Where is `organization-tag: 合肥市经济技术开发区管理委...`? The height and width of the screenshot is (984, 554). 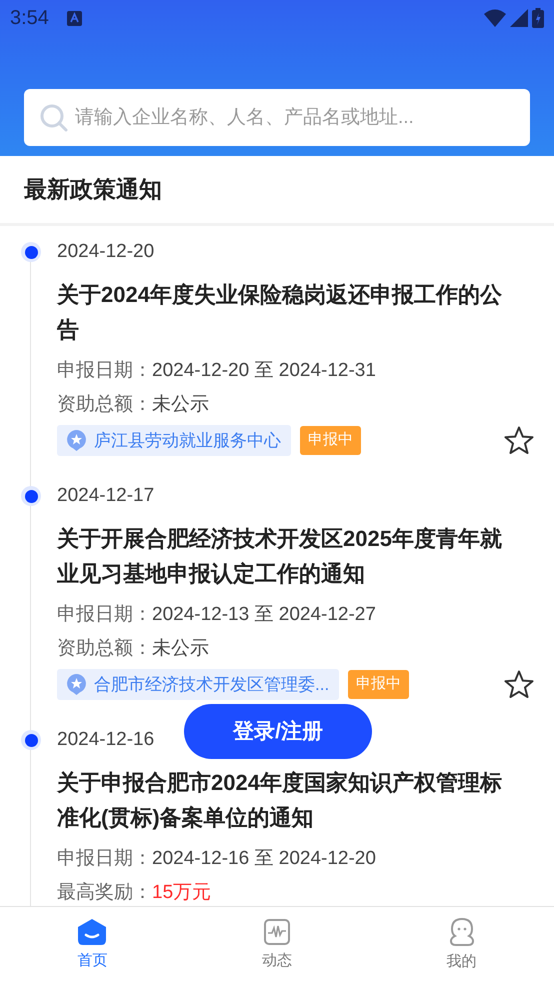 organization-tag: 合肥市经济技术开发区管理委... is located at coordinates (198, 684).